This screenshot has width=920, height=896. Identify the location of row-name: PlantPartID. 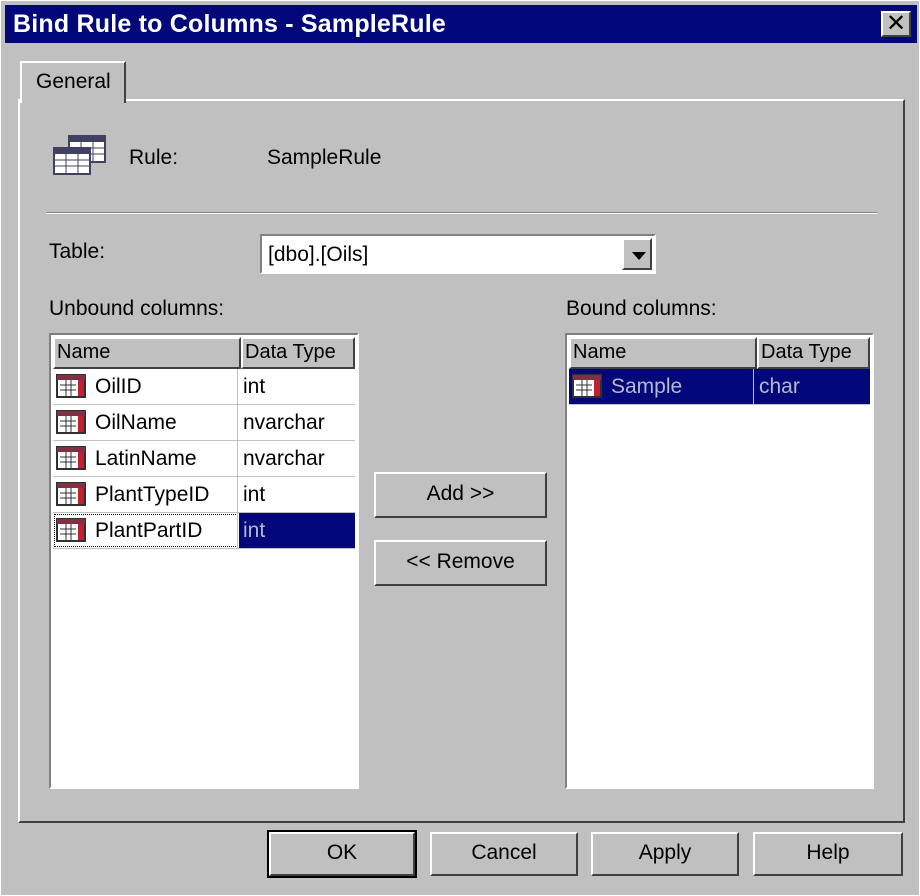
(149, 530).